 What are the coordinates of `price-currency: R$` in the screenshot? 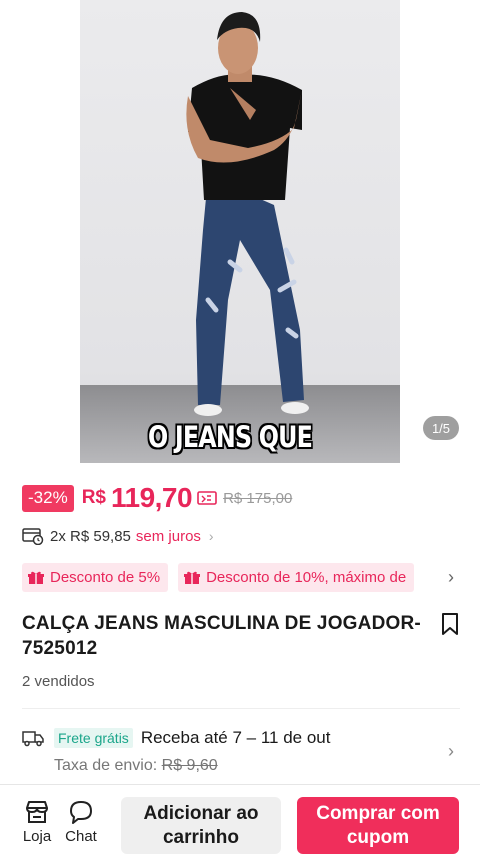 It's located at (93, 497).